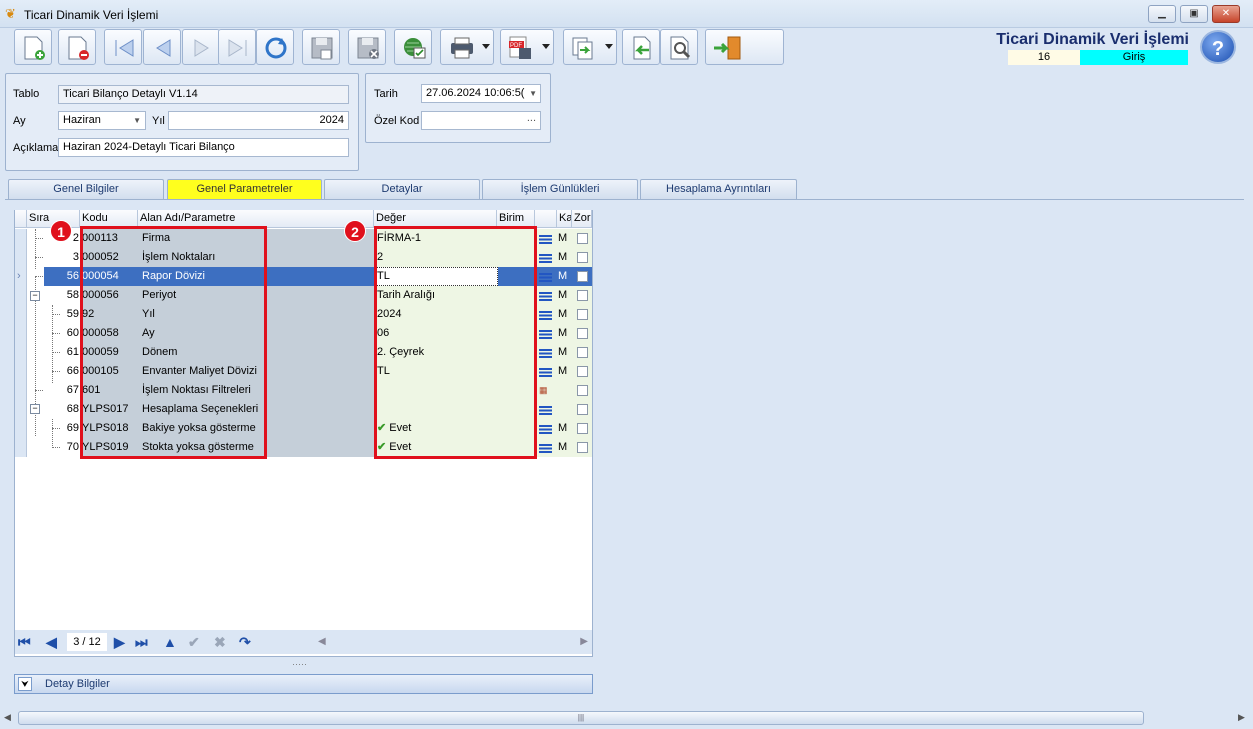 The height and width of the screenshot is (729, 1253). I want to click on cell-sira: 56, so click(62, 276).